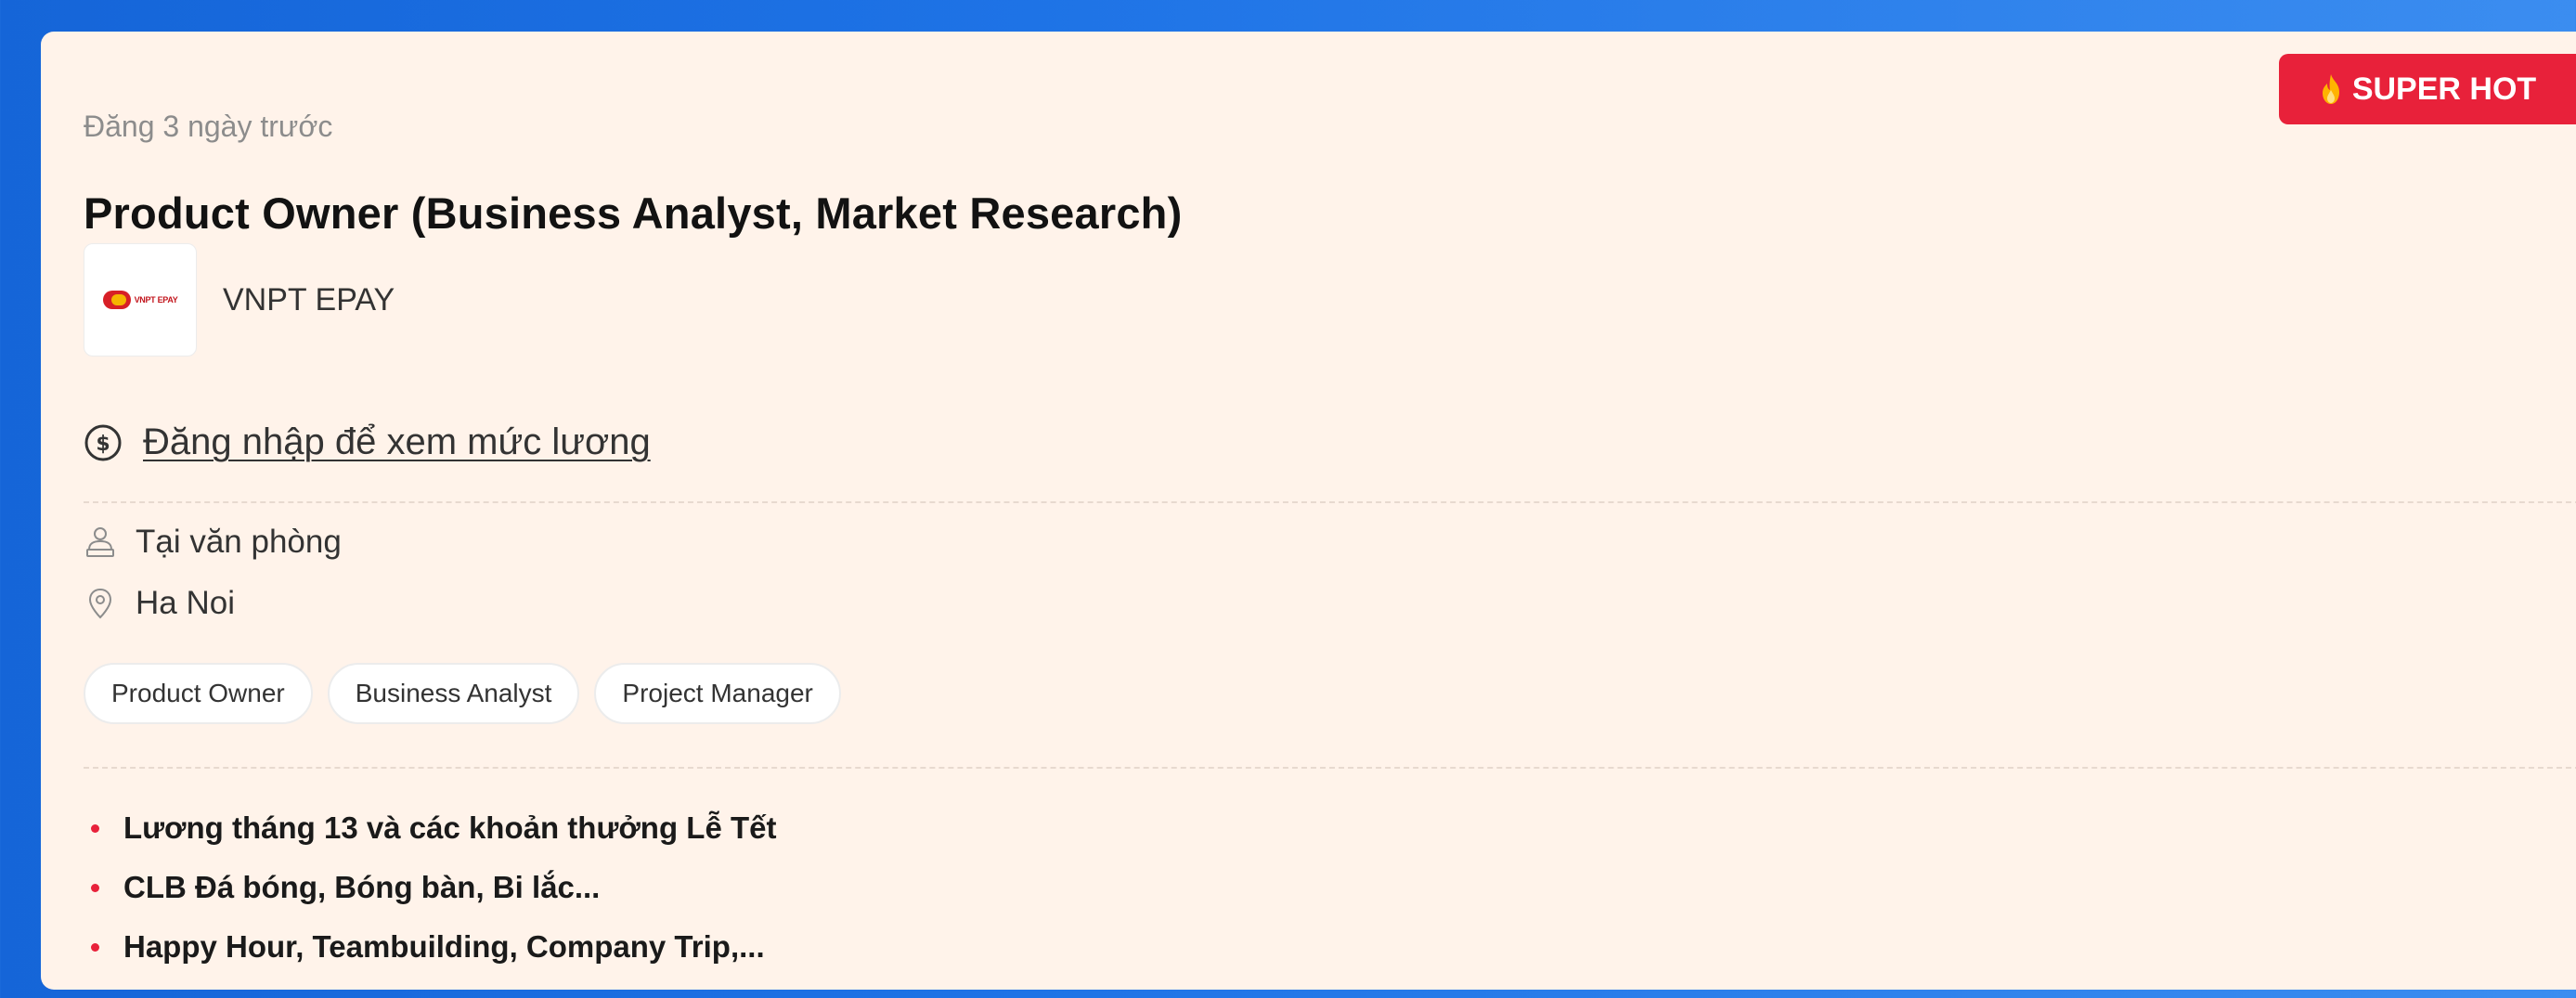  Describe the element at coordinates (717, 693) in the screenshot. I see `tag-project-manager: Project Manager` at that location.